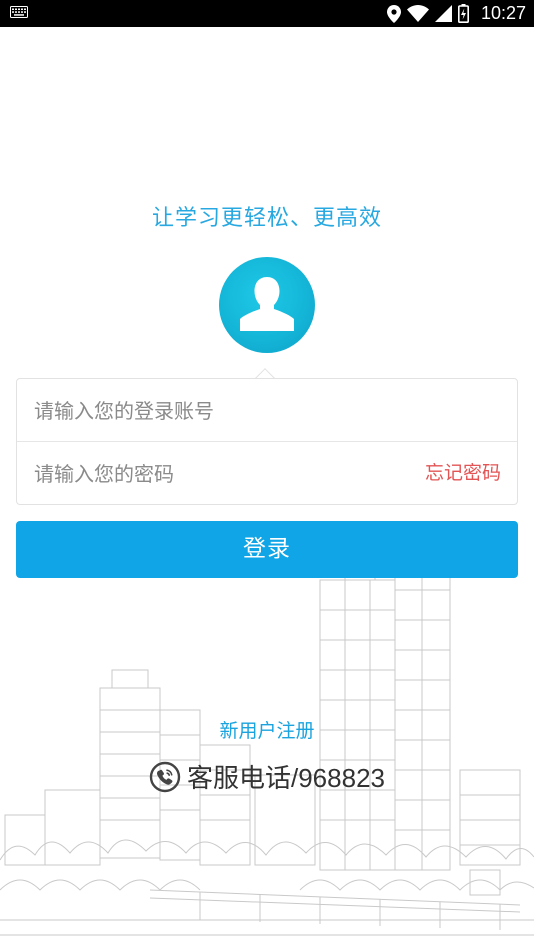  I want to click on status-time: 10:27, so click(503, 13).